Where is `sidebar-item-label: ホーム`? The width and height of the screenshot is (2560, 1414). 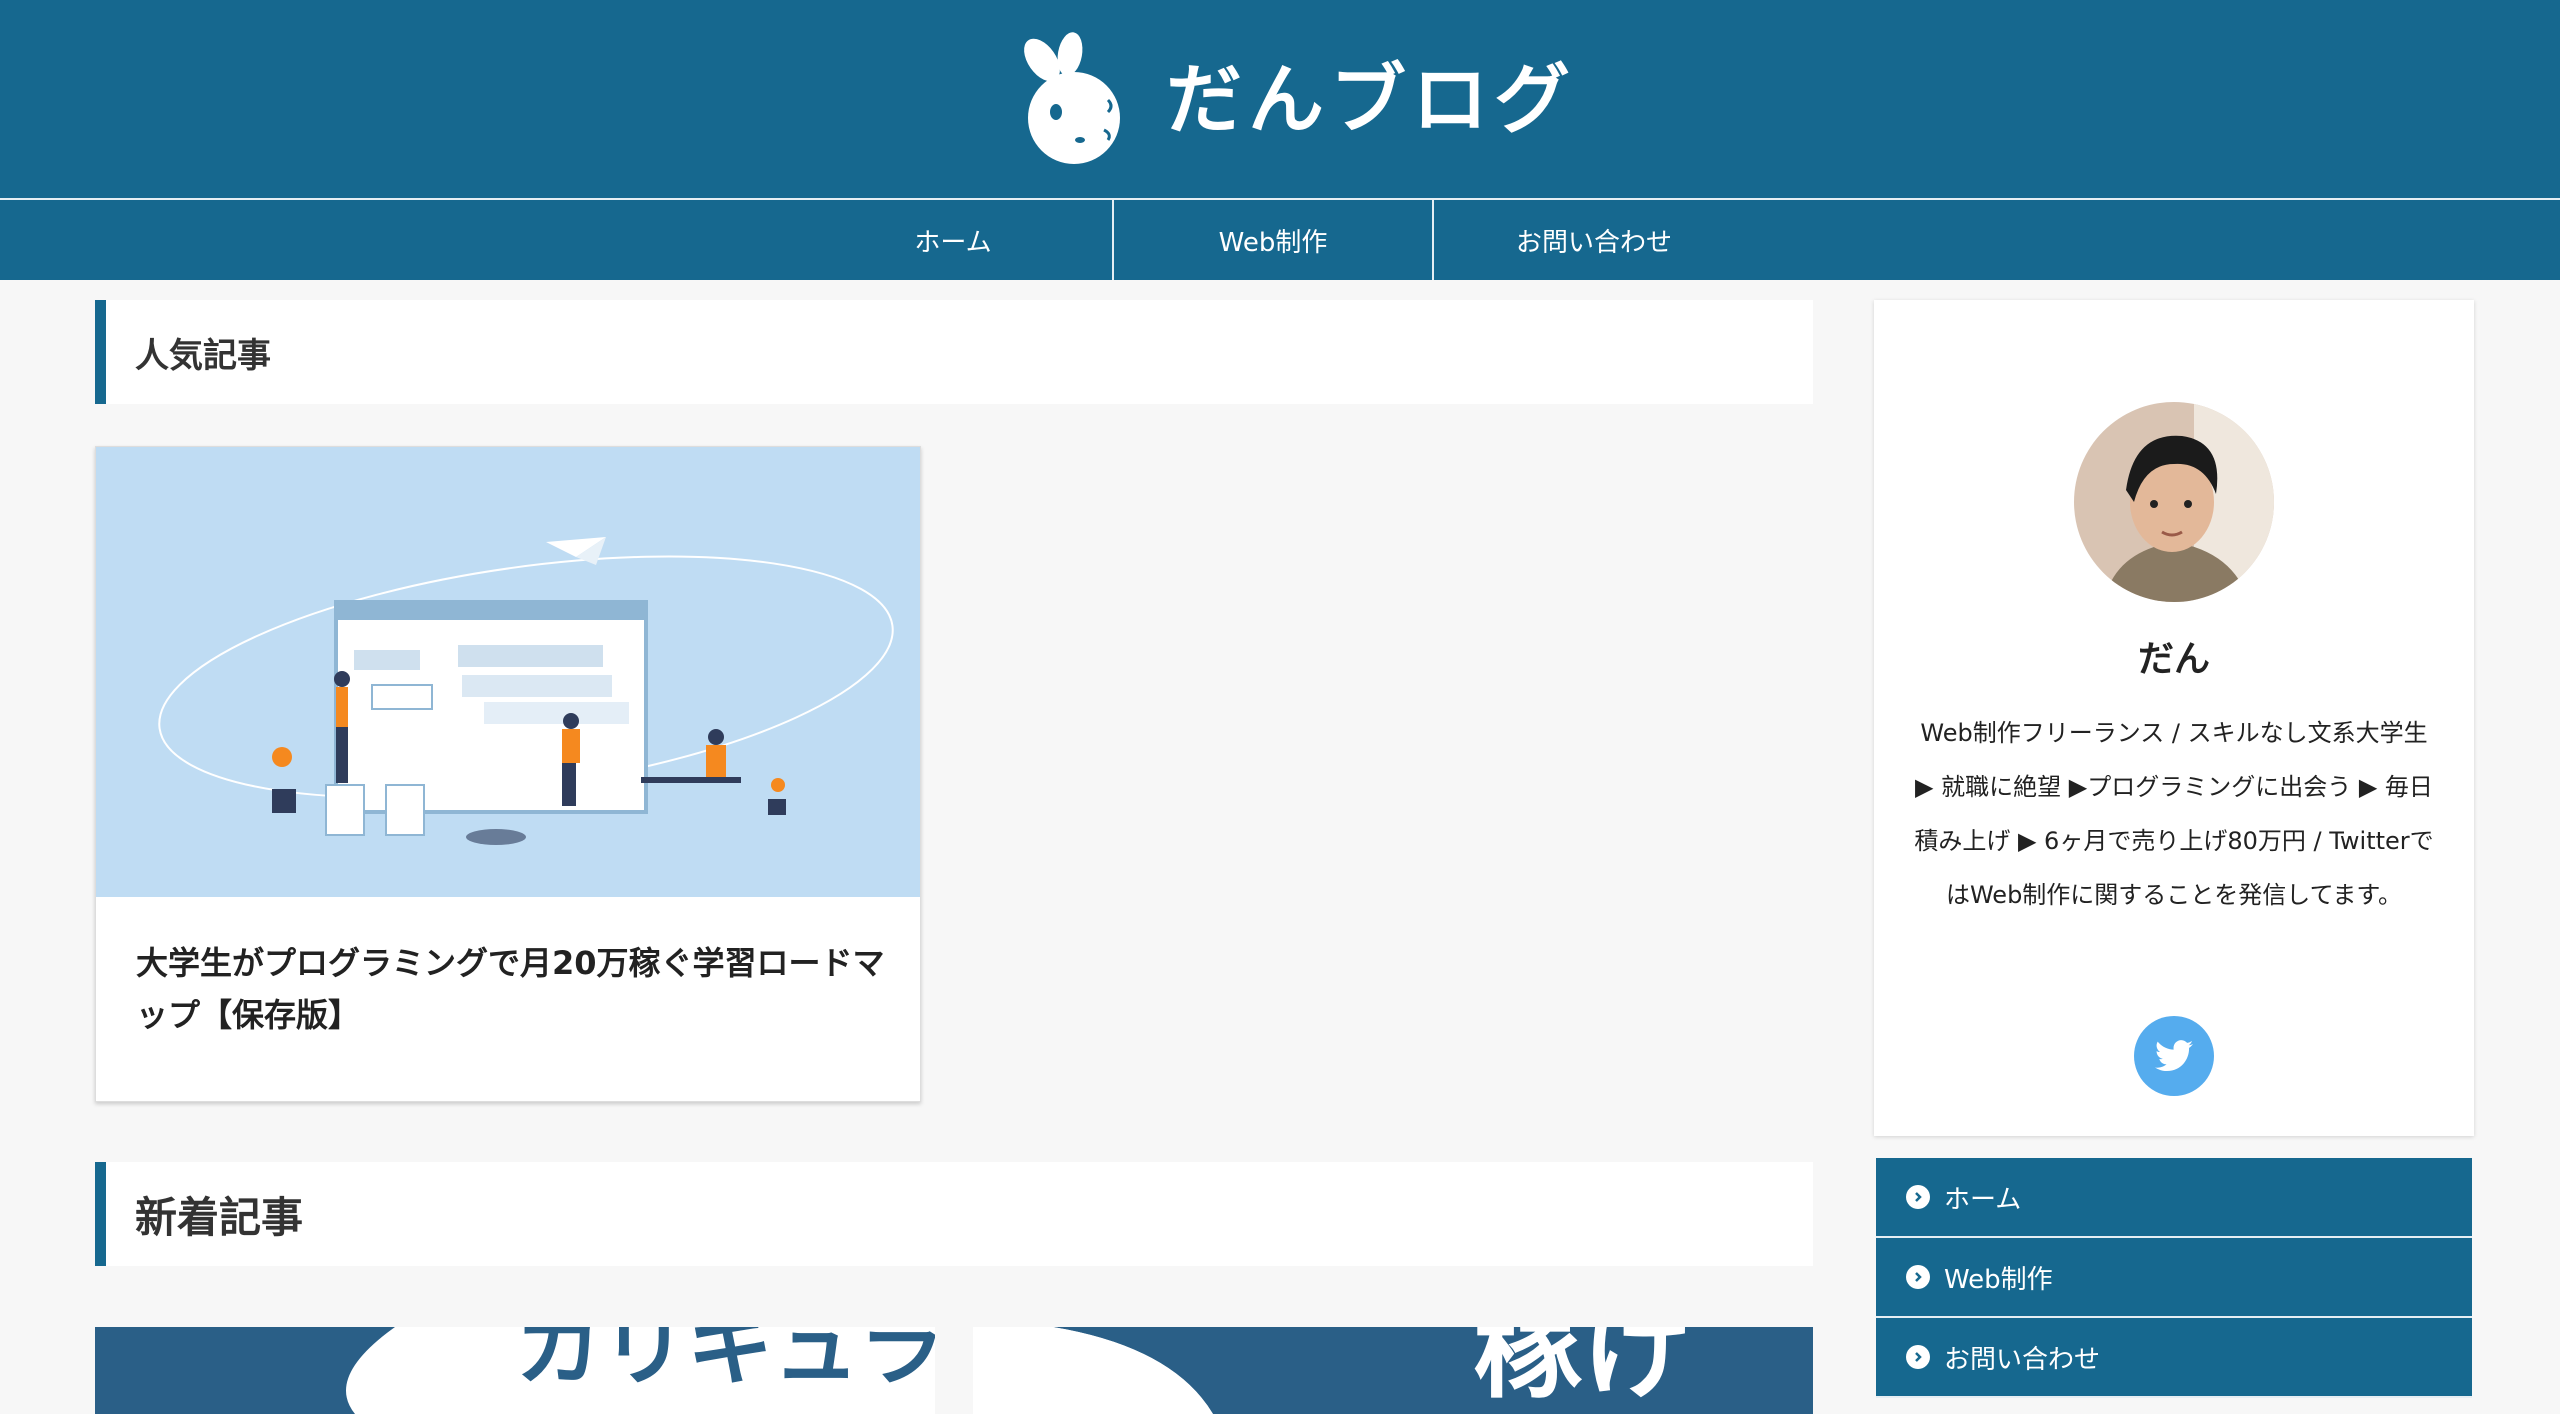
sidebar-item-label: ホーム is located at coordinates (1983, 1199).